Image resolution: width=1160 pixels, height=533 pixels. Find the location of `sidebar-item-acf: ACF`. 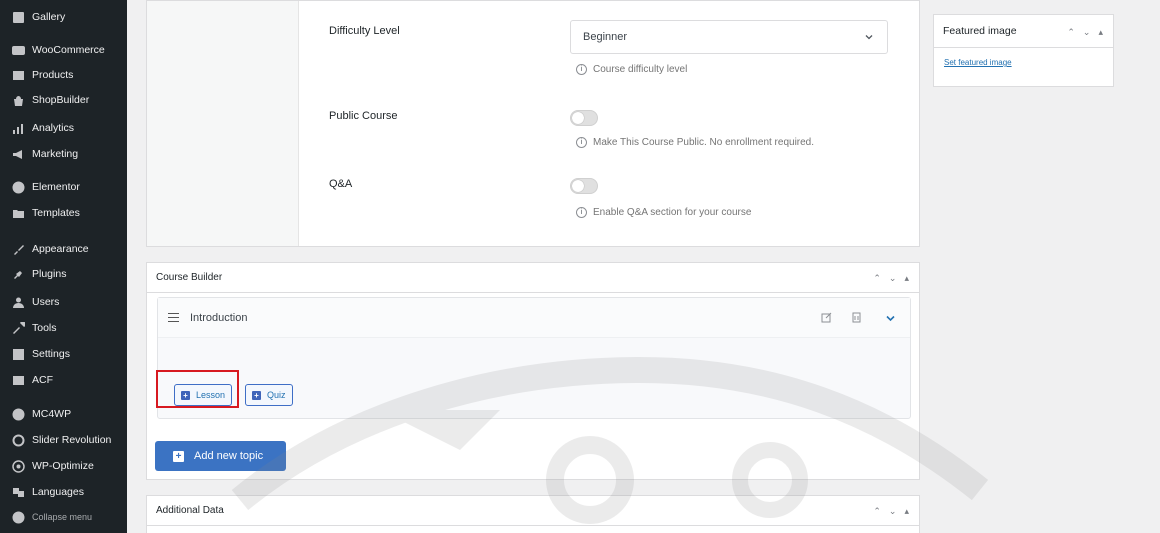

sidebar-item-acf: ACF is located at coordinates (63, 380).